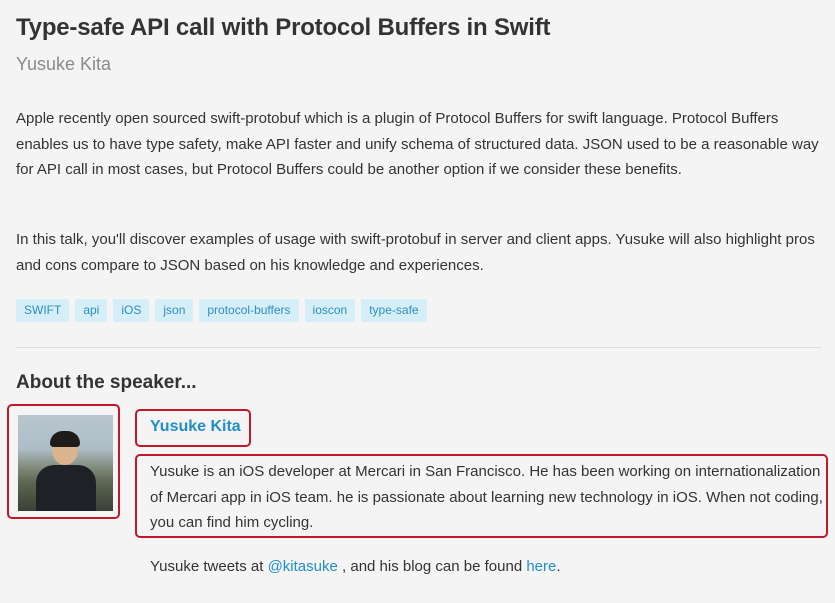 Image resolution: width=835 pixels, height=603 pixels. Describe the element at coordinates (66, 488) in the screenshot. I see `speaker-photo-body` at that location.